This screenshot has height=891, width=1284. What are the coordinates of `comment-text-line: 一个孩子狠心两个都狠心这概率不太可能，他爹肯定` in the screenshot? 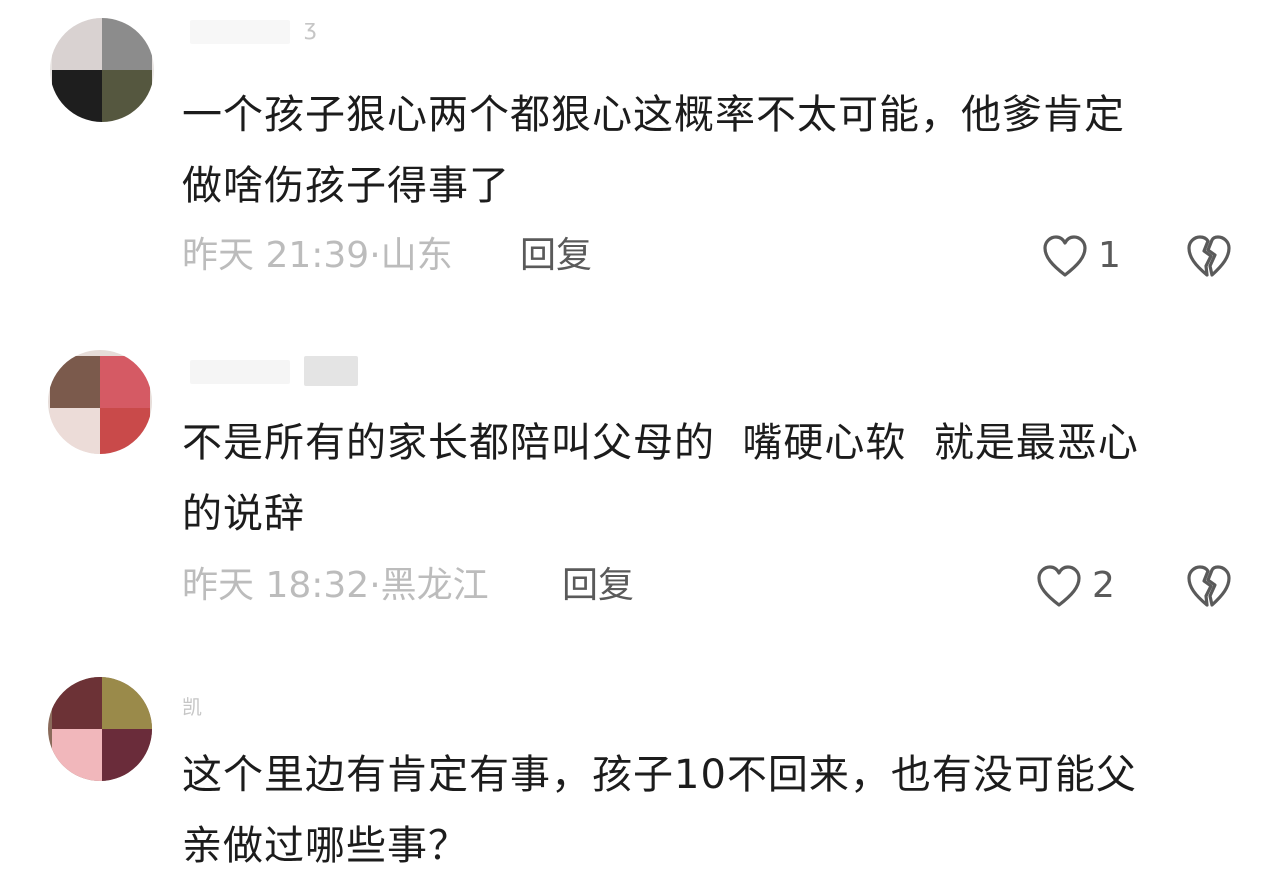 It's located at (653, 115).